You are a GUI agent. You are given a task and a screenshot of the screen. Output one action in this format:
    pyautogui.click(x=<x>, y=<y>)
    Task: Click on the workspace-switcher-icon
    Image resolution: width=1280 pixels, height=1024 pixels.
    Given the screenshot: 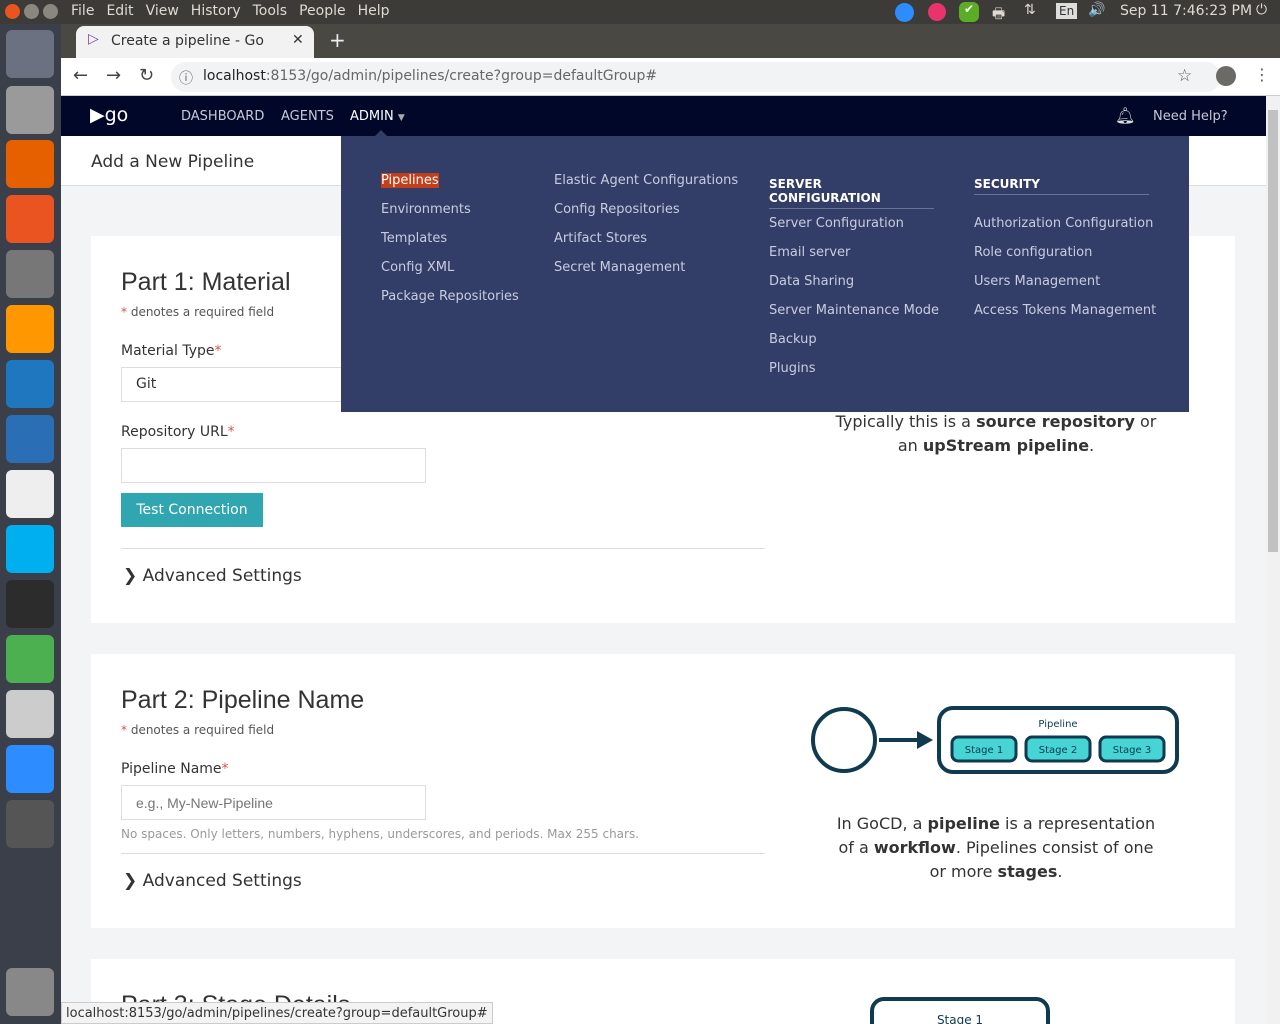 What is the action you would take?
    pyautogui.click(x=30, y=824)
    